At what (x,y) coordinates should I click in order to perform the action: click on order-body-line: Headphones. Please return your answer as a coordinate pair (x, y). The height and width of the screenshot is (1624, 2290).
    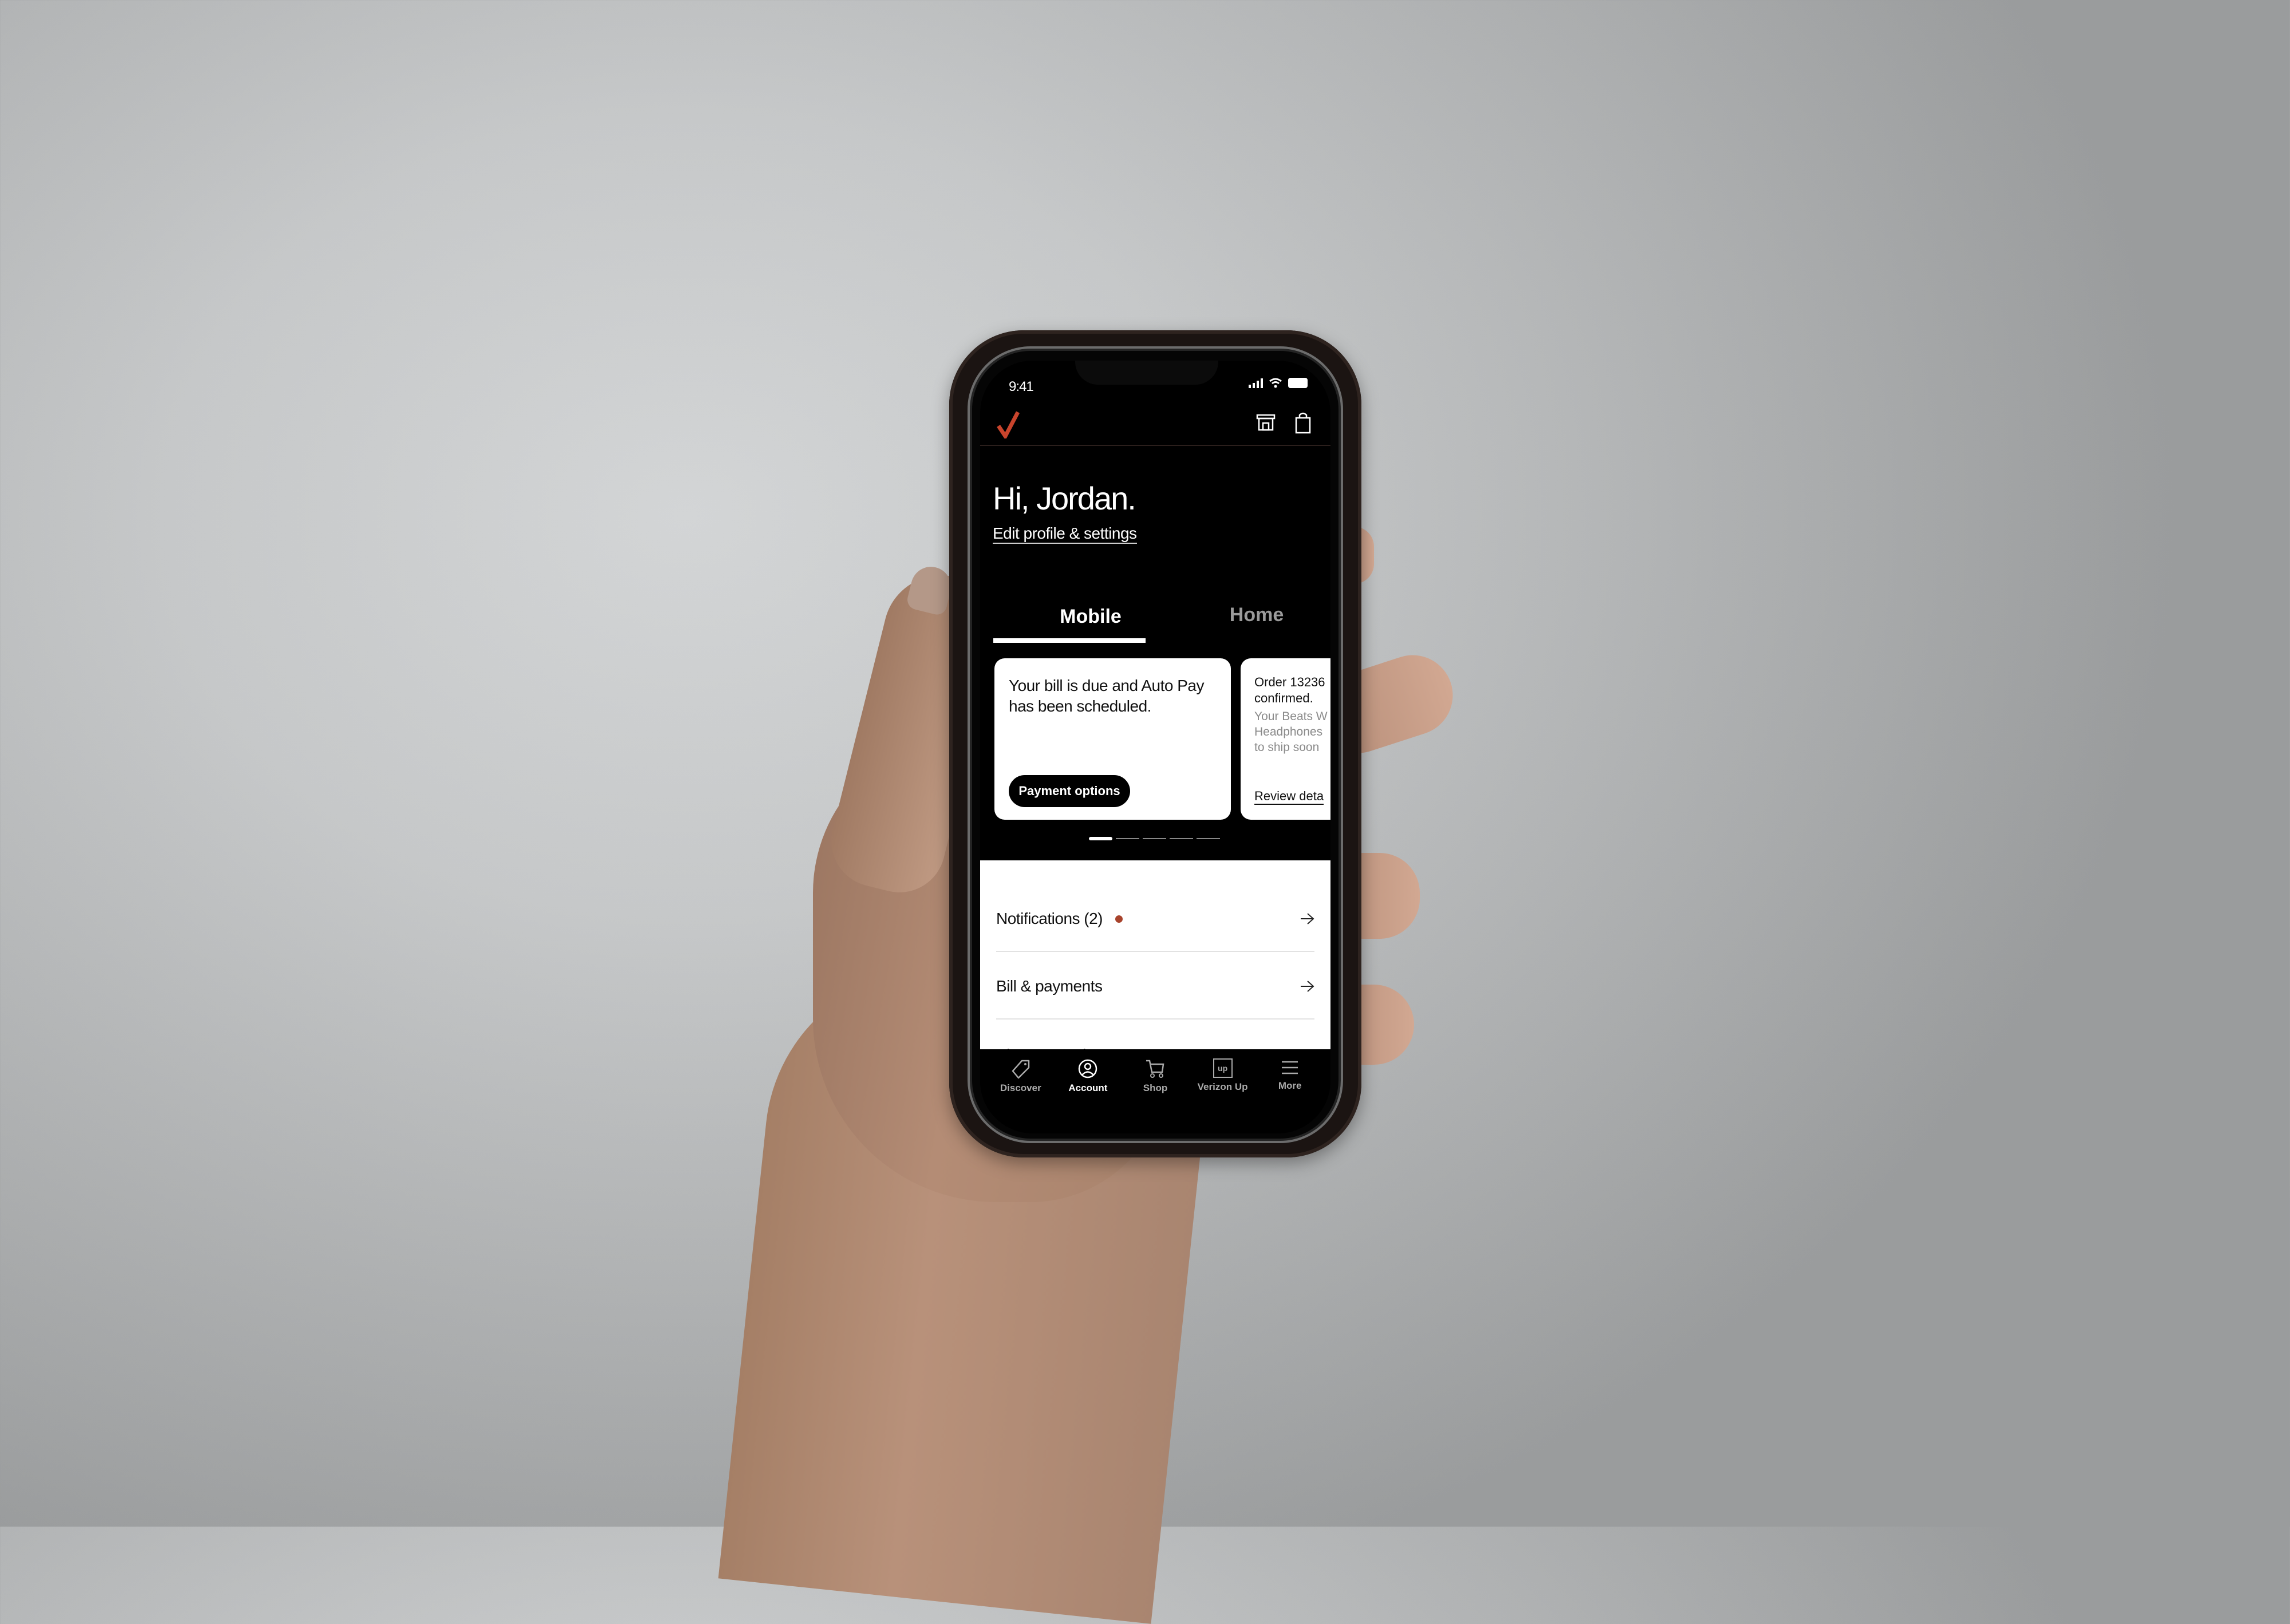
    Looking at the image, I should click on (1288, 731).